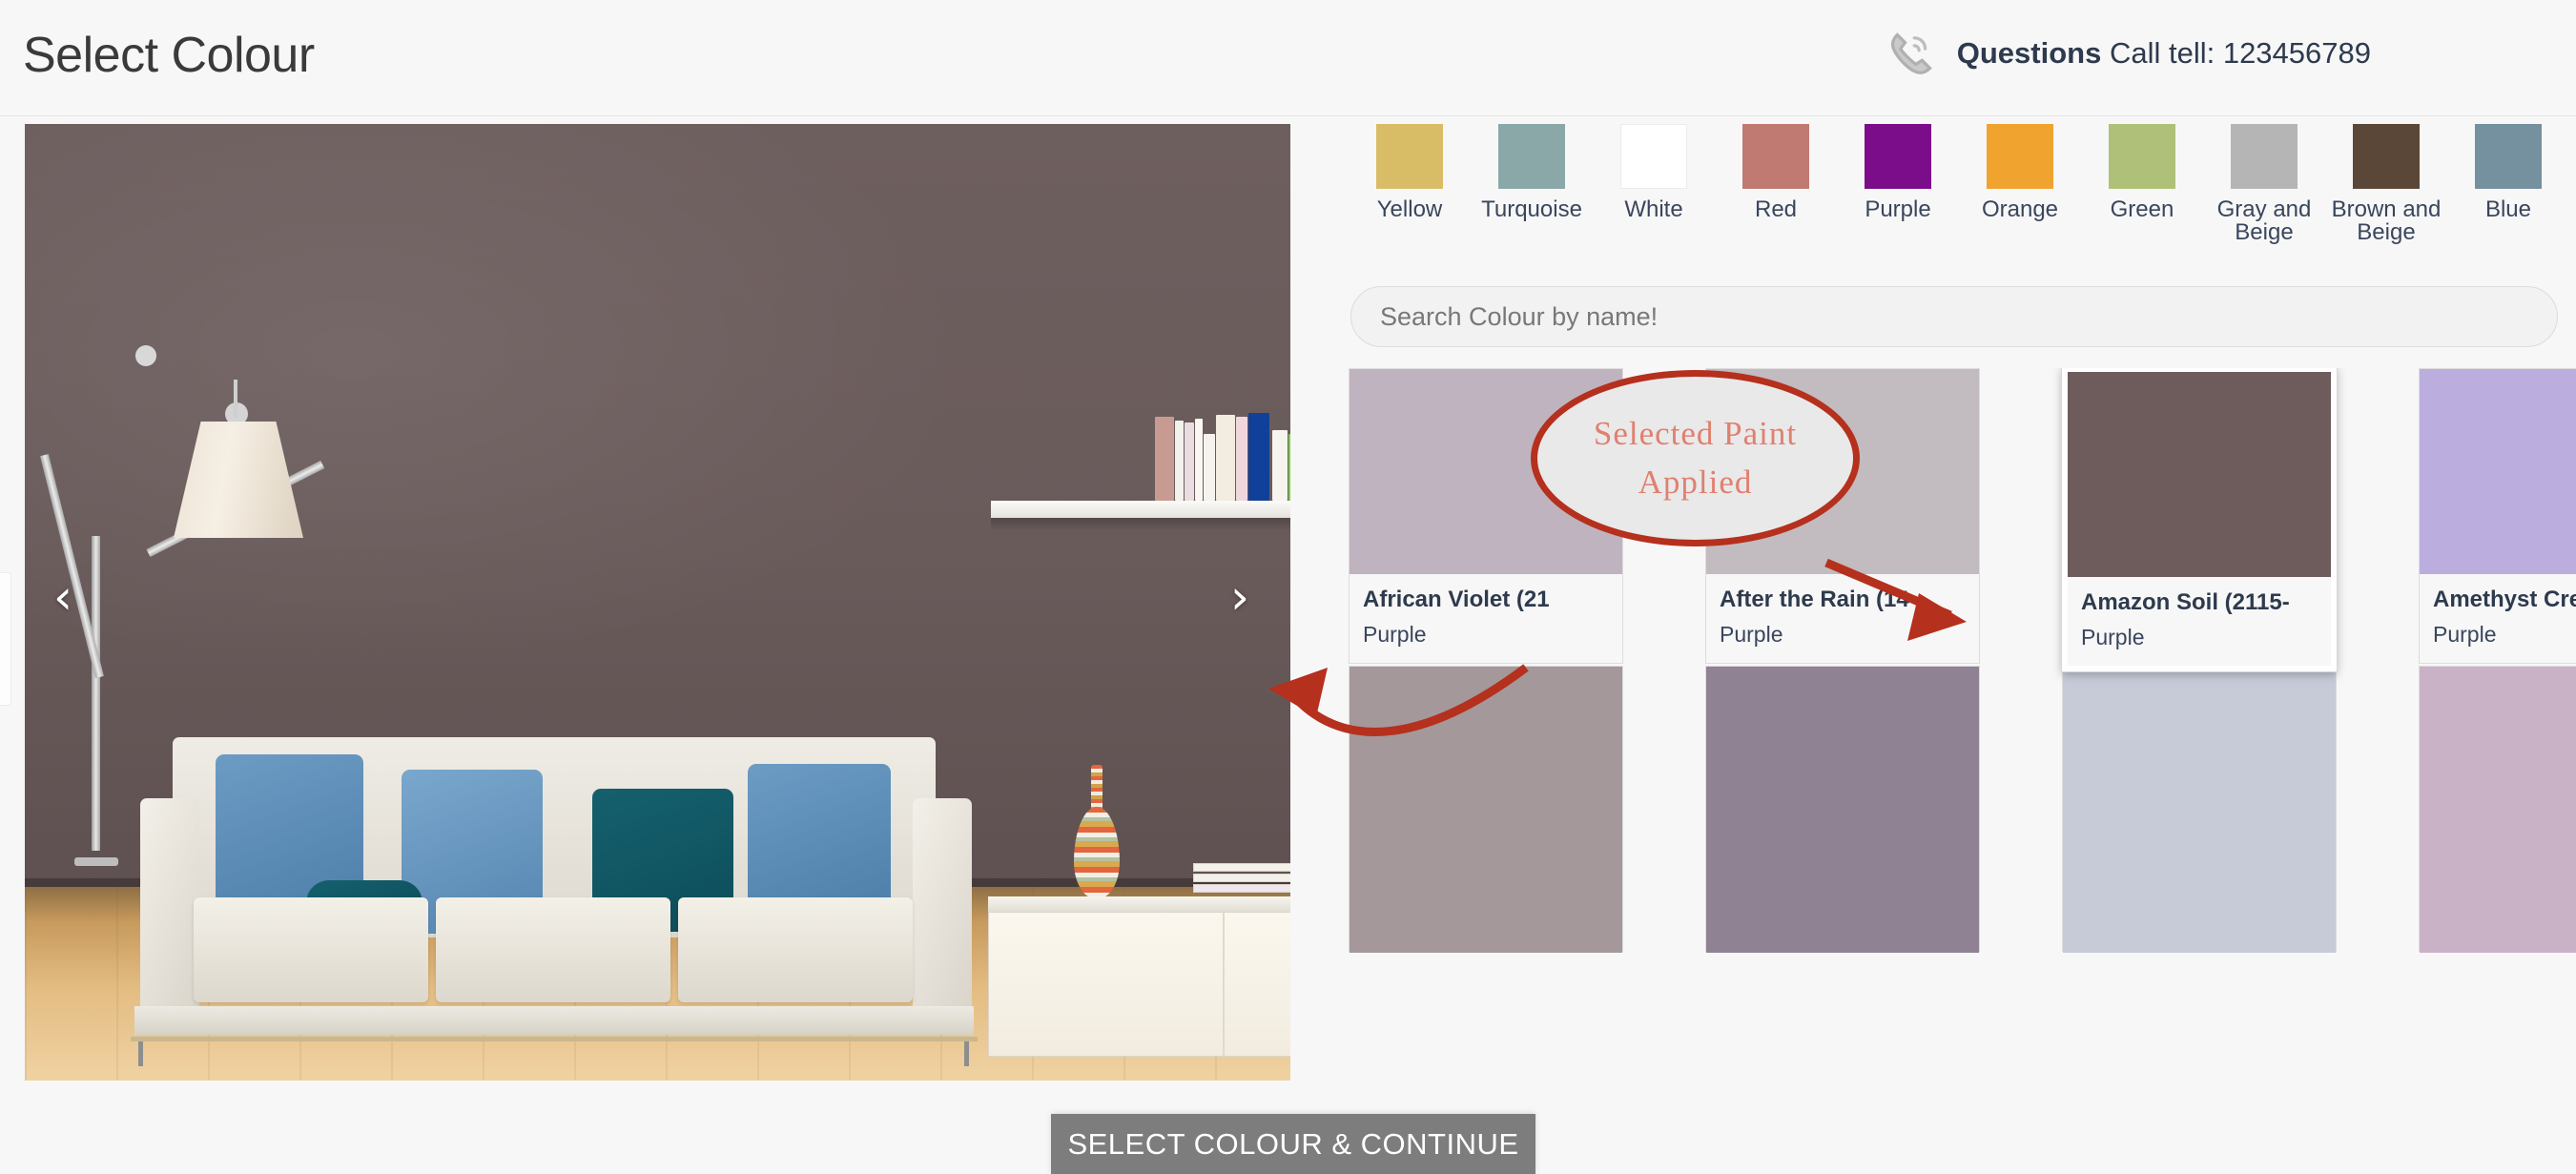  I want to click on colour-card-meta: African Violet (21 Purple, so click(1486, 618).